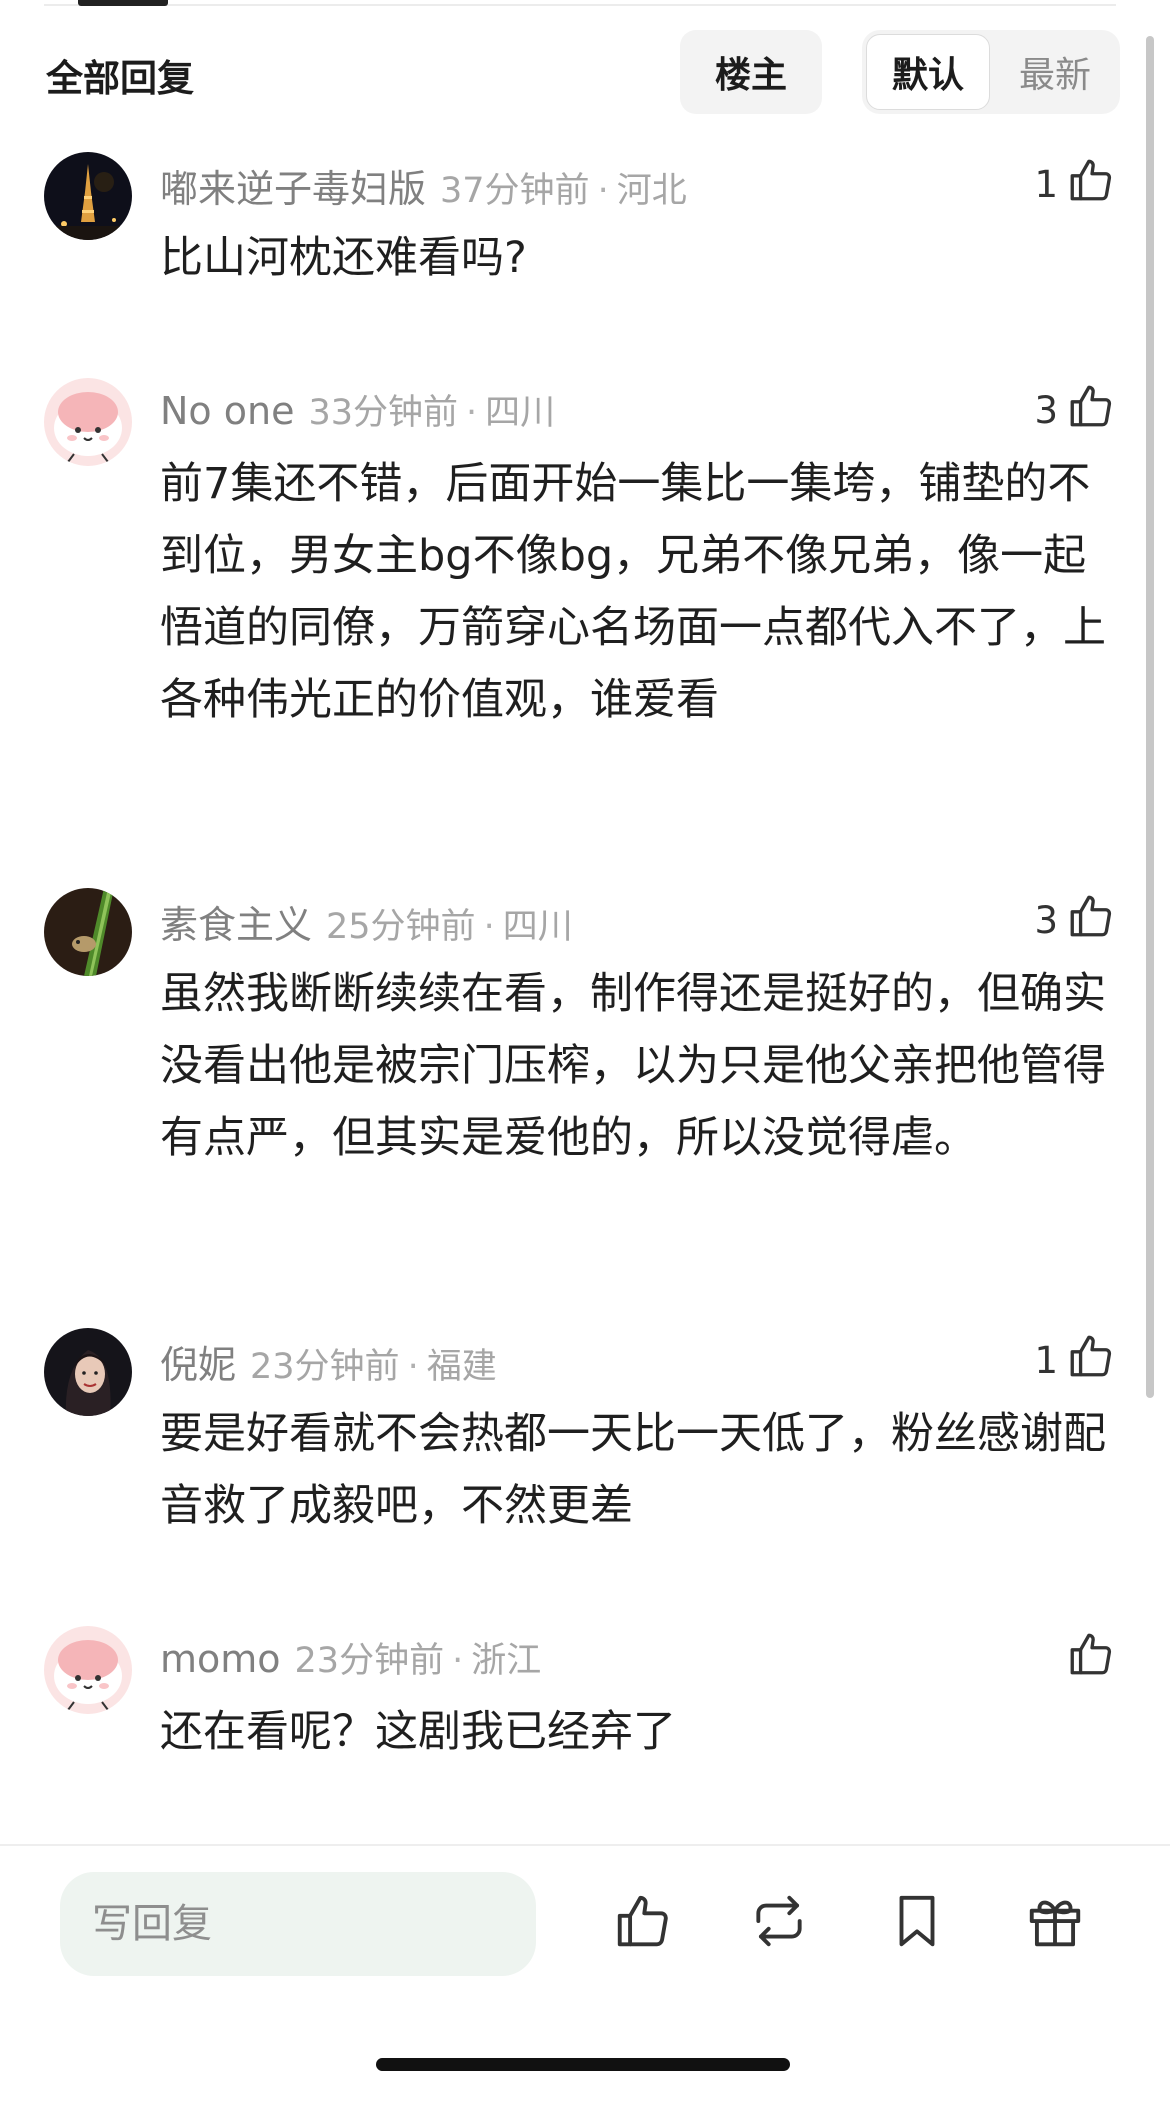  Describe the element at coordinates (383, 413) in the screenshot. I see `timestamp: 33分钟前` at that location.